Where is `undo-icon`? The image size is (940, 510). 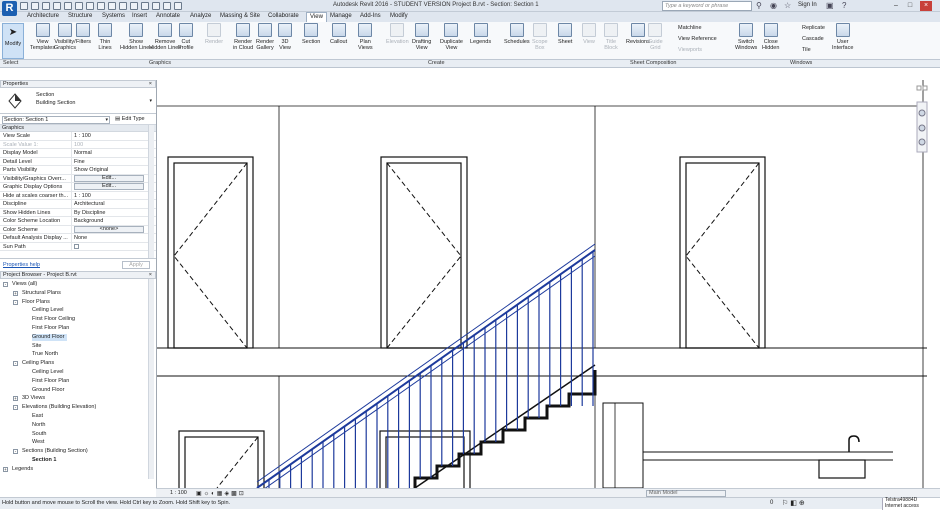 undo-icon is located at coordinates (57, 6).